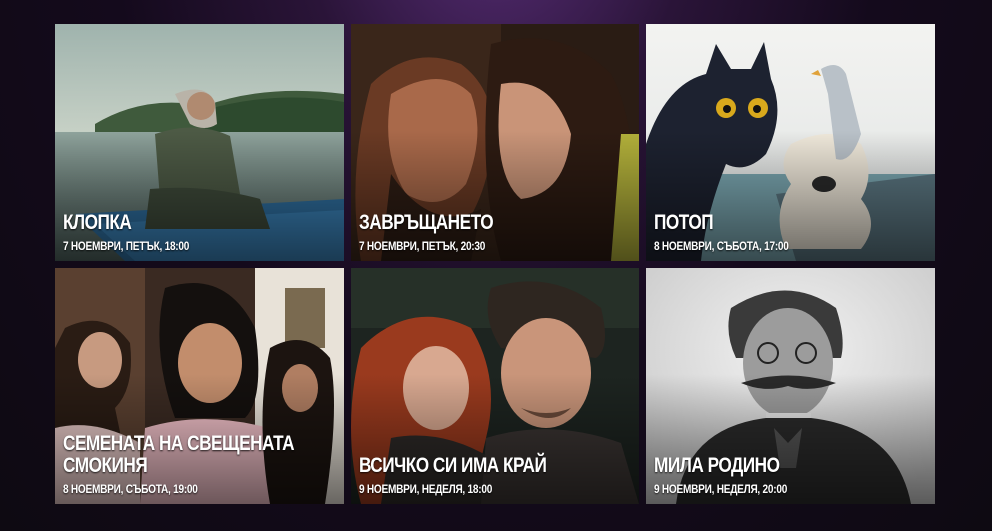  What do you see at coordinates (422, 246) in the screenshot?
I see `film-date: 7 НОЕМВРИ, ПЕТЪК, 20:30` at bounding box center [422, 246].